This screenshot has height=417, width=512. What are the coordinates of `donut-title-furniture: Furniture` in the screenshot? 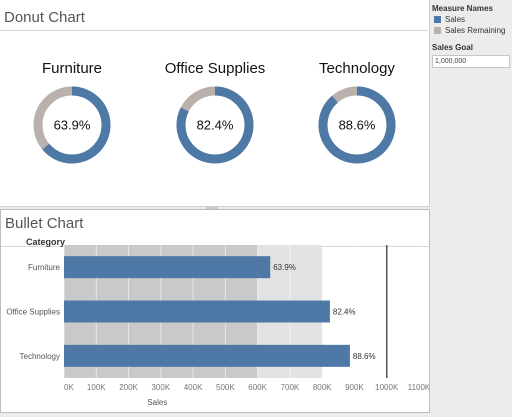 It's located at (72, 68).